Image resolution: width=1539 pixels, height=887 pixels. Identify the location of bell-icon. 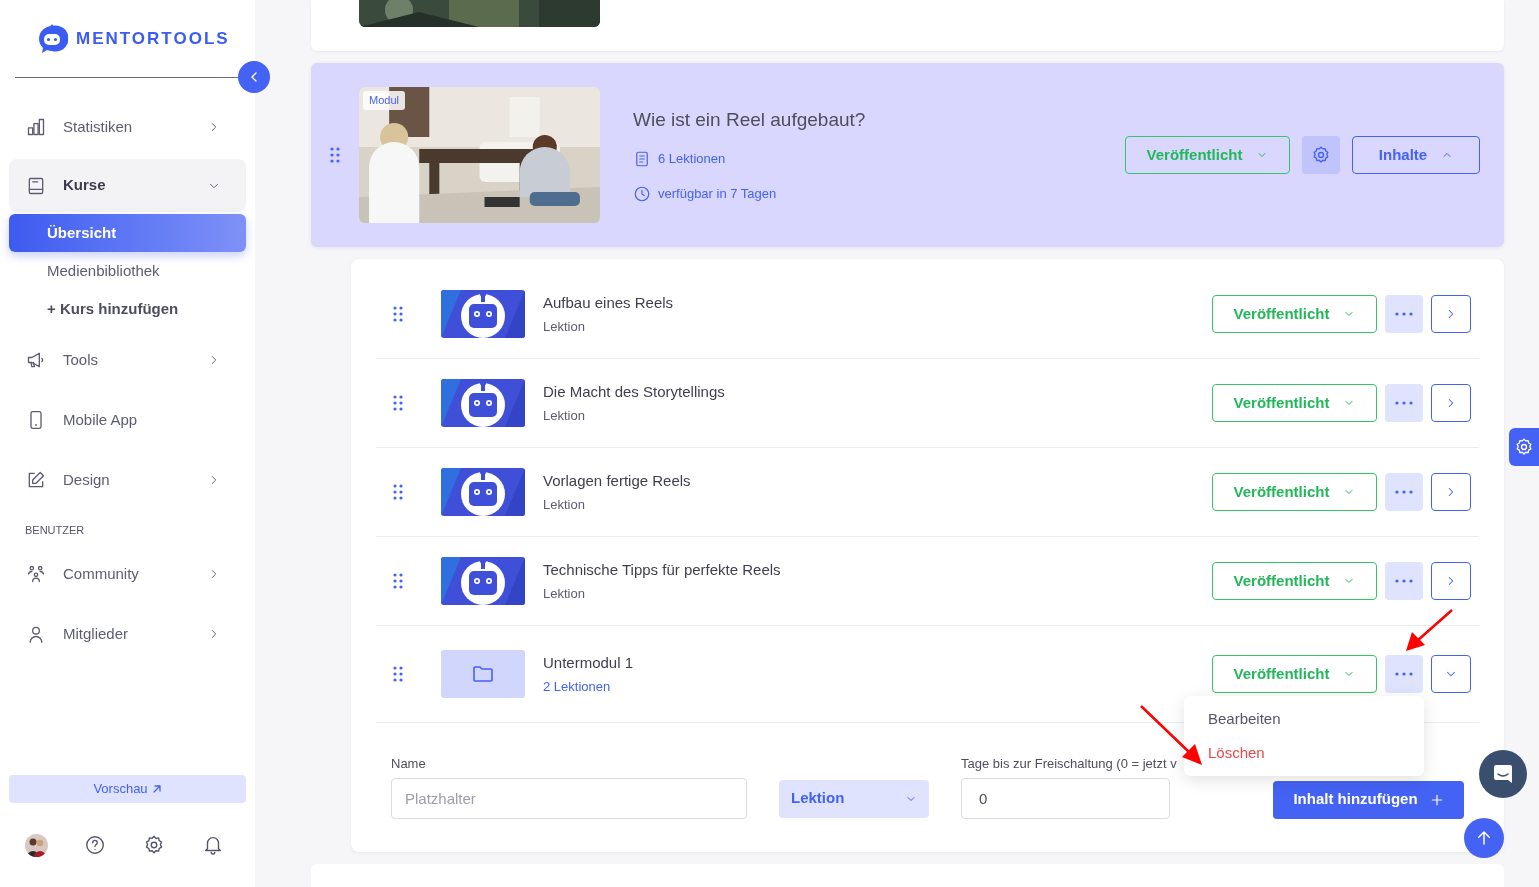
(213, 845).